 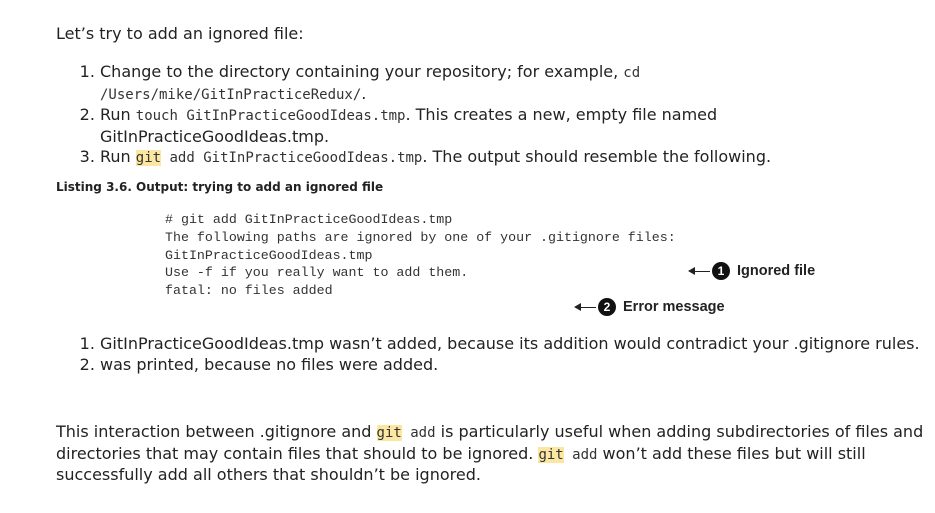 I want to click on inline-code: add GitInPracticeGoodIdeas.tmp, so click(x=292, y=158).